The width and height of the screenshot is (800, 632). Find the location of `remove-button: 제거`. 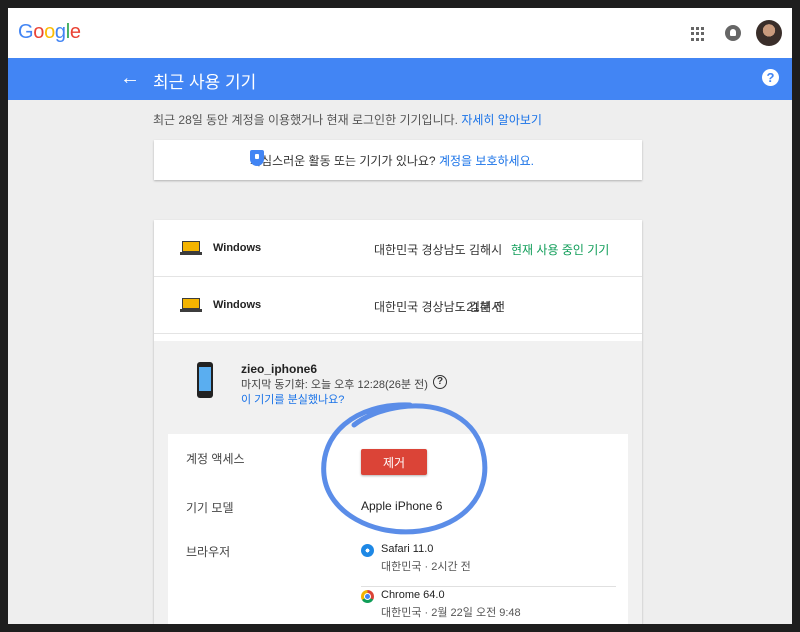

remove-button: 제거 is located at coordinates (394, 462).